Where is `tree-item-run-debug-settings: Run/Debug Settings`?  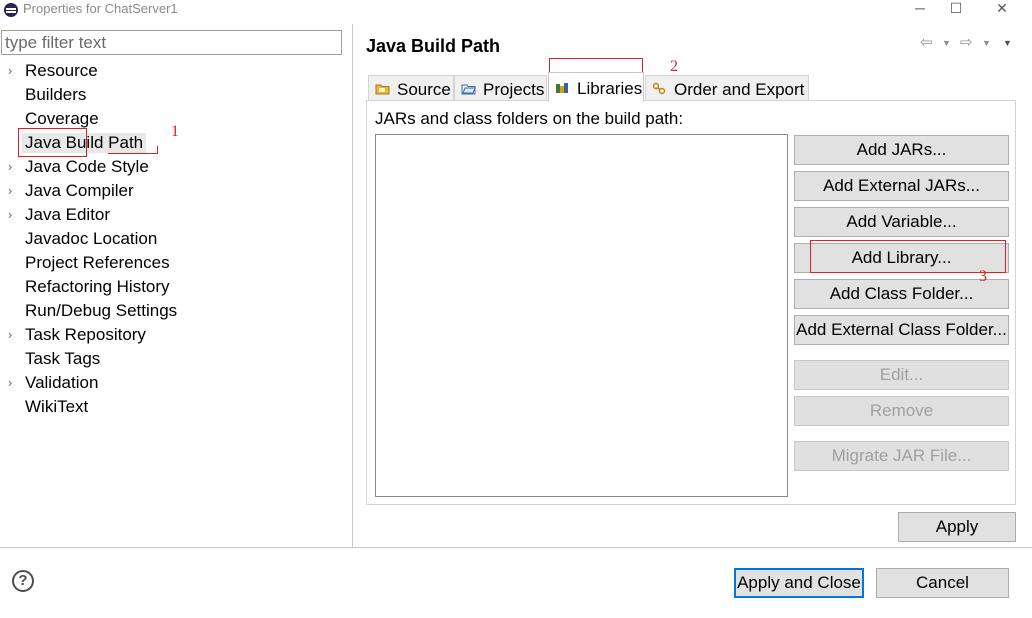
tree-item-run-debug-settings: Run/Debug Settings is located at coordinates (176, 312).